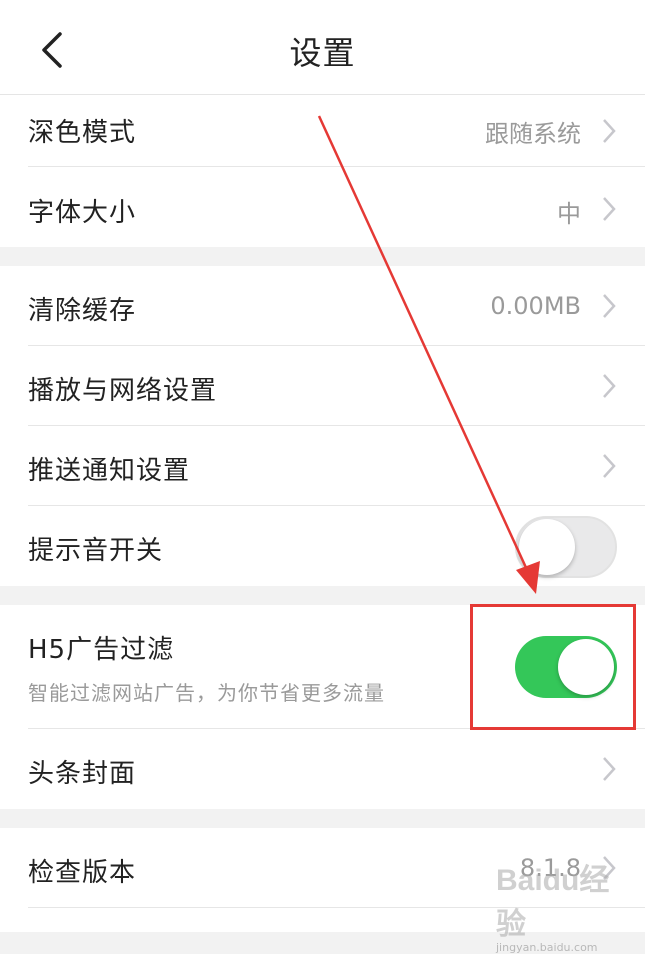  I want to click on h5-ad-filter-toggle-switch, so click(566, 667).